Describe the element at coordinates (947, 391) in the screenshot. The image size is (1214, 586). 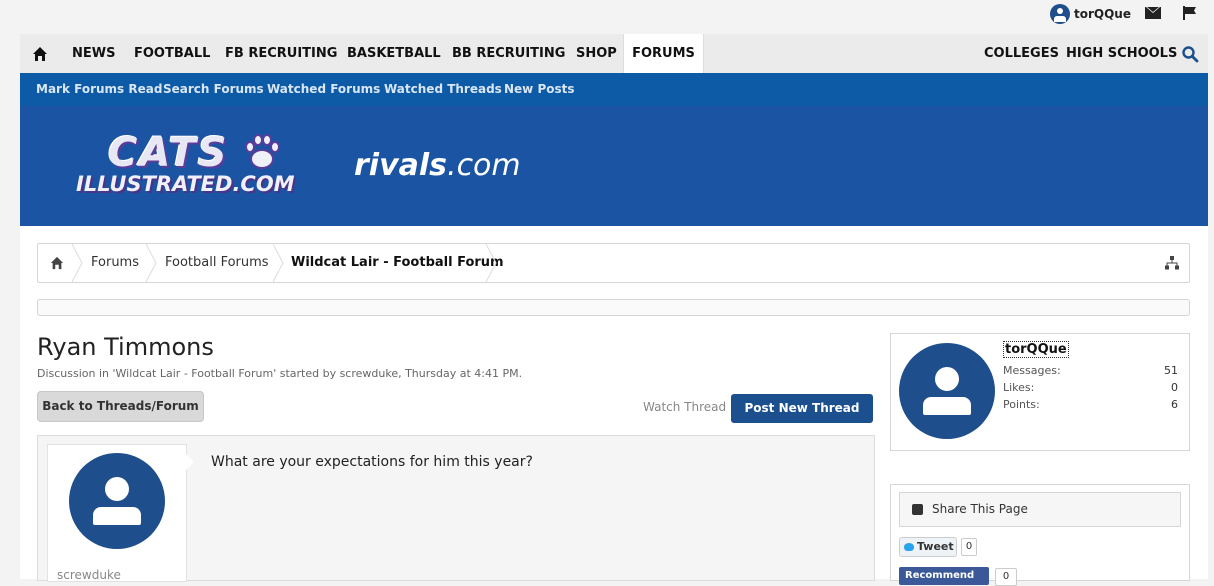
I see `visitor-avatar-icon` at that location.